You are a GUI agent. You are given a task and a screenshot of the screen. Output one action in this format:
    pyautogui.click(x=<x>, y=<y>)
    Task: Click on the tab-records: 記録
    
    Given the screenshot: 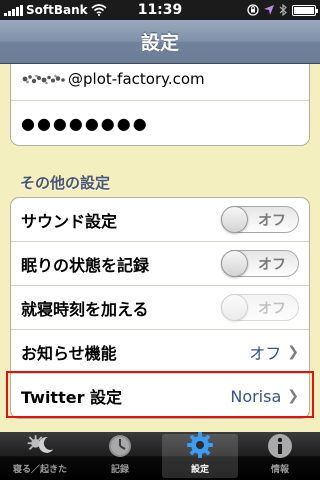 What is the action you would take?
    pyautogui.click(x=120, y=456)
    